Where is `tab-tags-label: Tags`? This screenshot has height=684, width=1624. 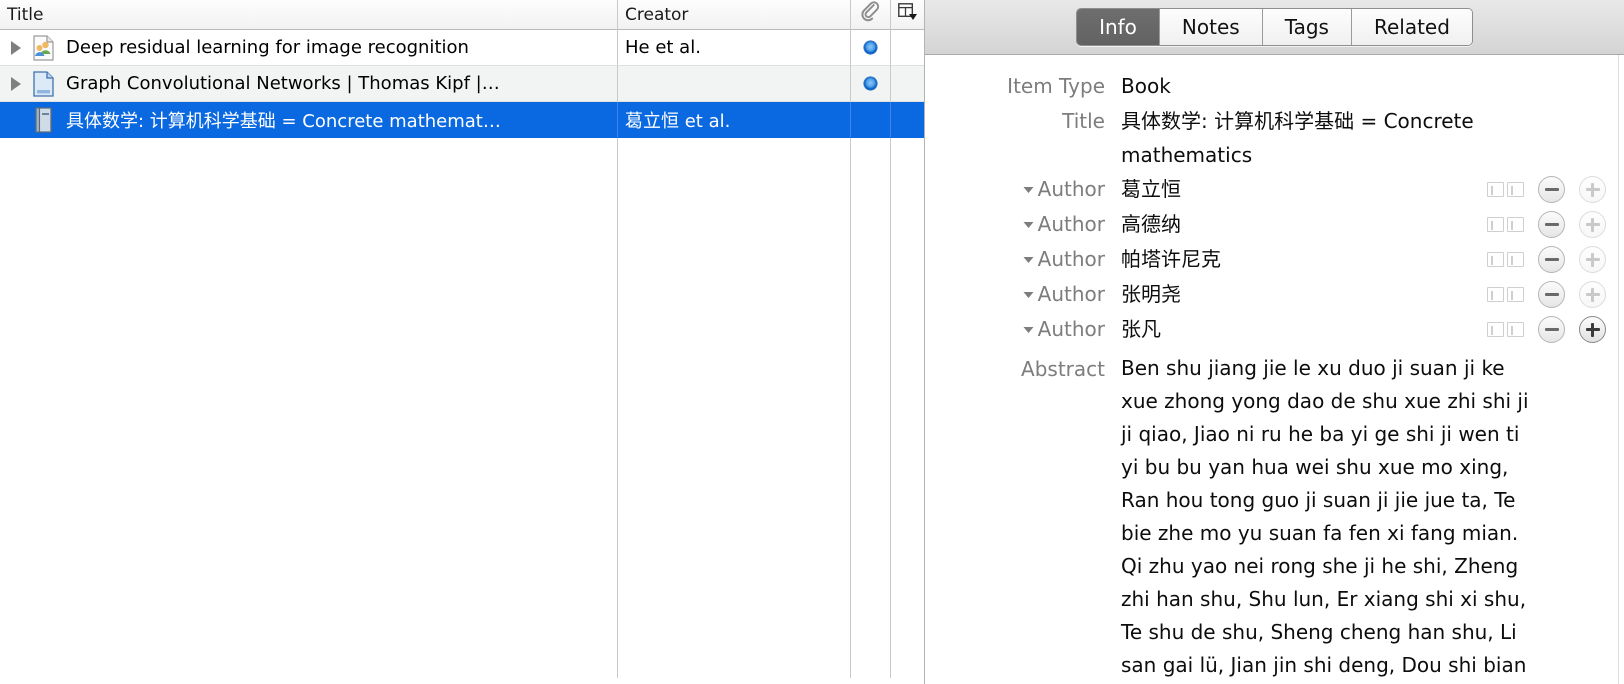 tab-tags-label: Tags is located at coordinates (1306, 27).